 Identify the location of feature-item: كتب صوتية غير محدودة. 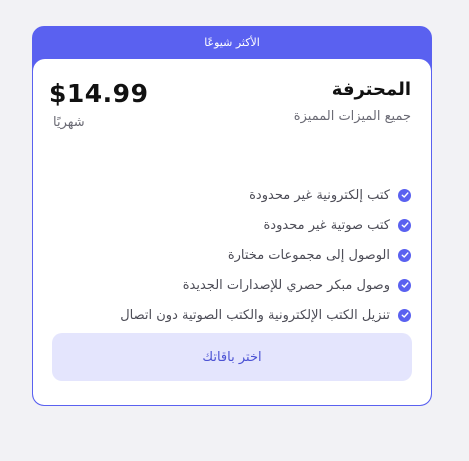
(265, 225).